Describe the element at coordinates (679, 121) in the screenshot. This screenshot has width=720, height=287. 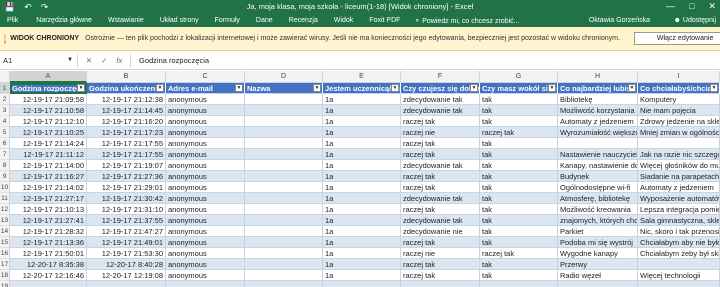
I see `table-cell: Zdrowy jedzenie na sklepiku` at that location.